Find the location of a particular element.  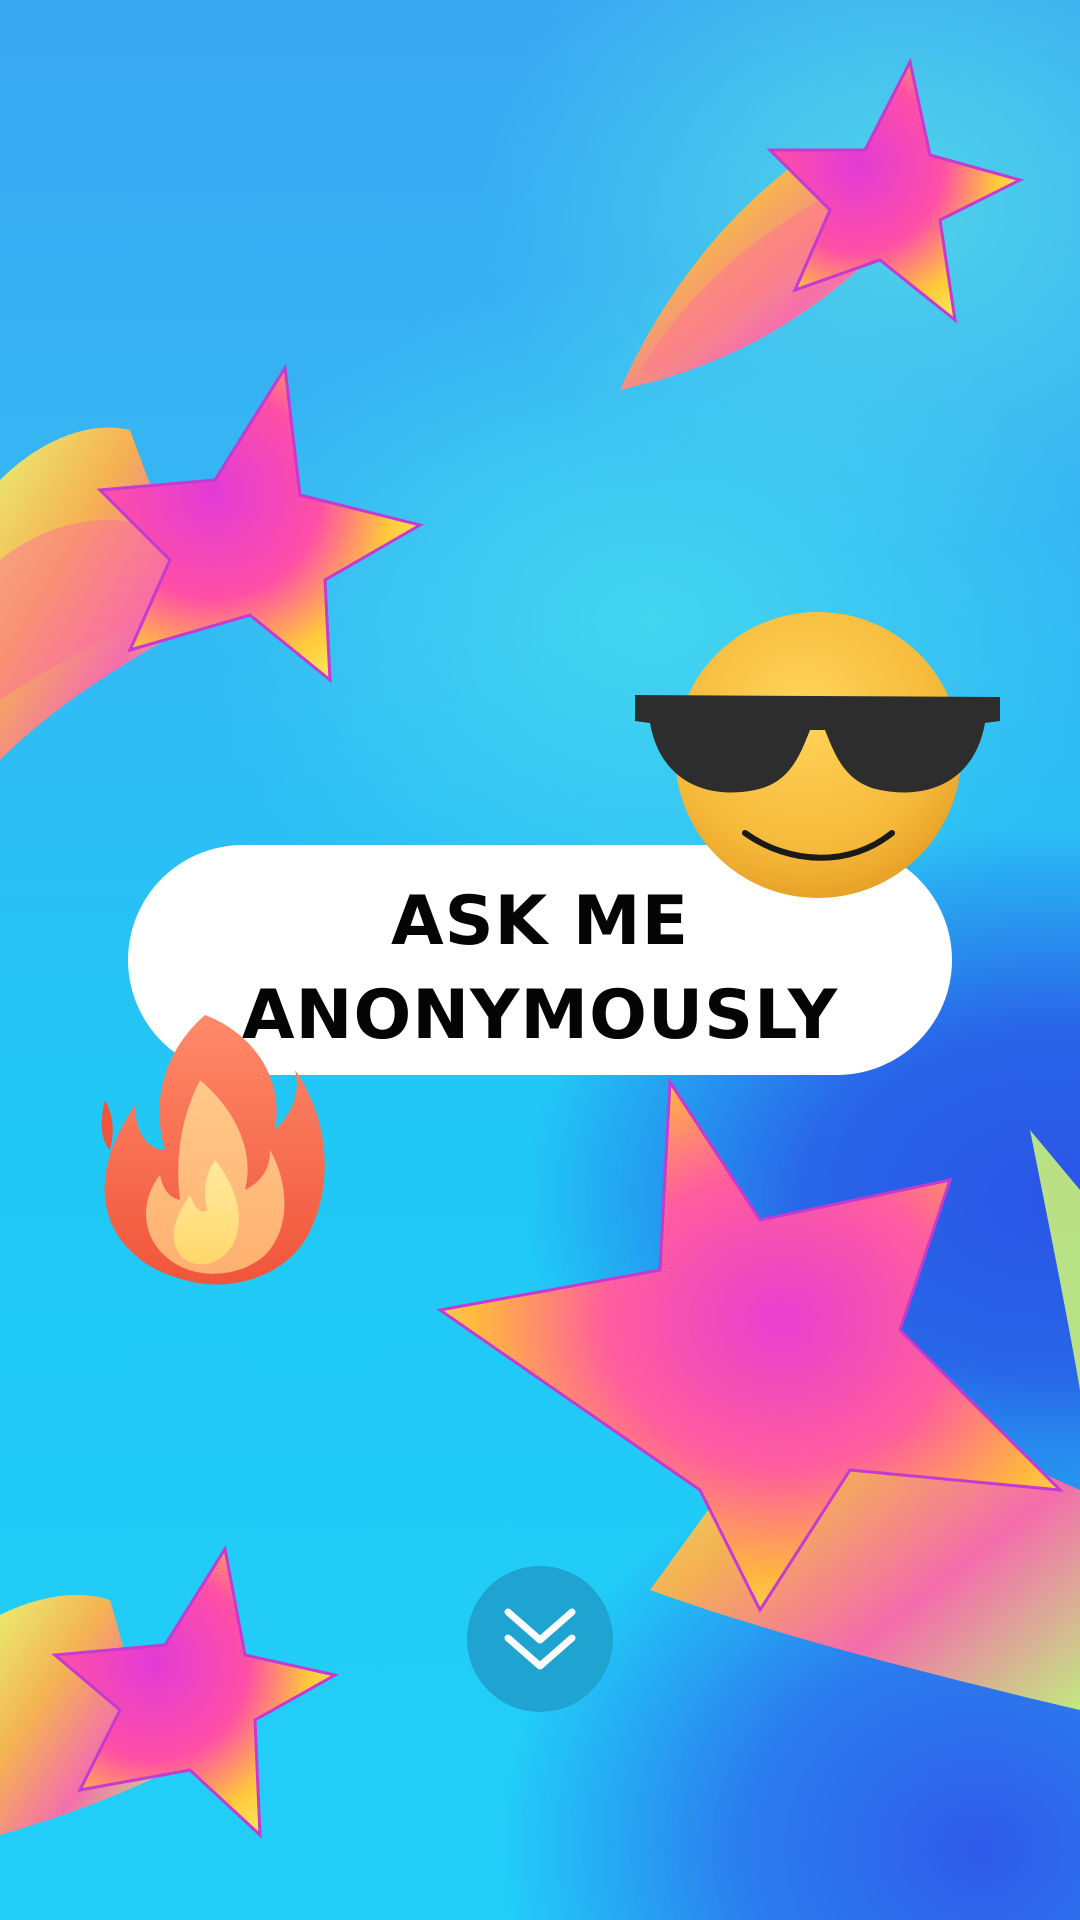

fire-icon is located at coordinates (213, 1150).